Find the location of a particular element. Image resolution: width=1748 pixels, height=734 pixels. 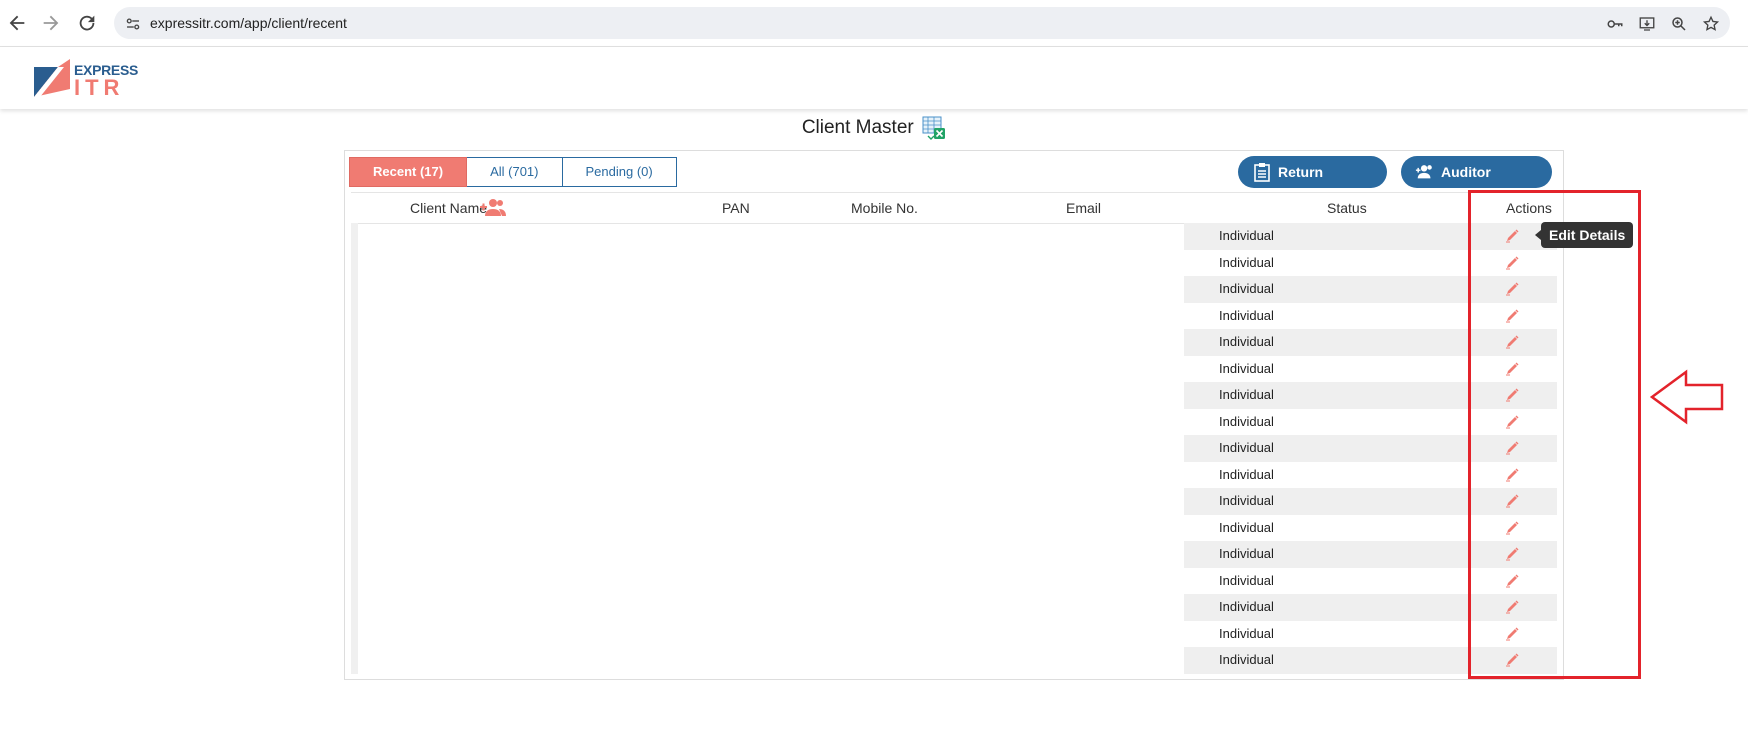

column-mobile: Mobile No. is located at coordinates (884, 208).